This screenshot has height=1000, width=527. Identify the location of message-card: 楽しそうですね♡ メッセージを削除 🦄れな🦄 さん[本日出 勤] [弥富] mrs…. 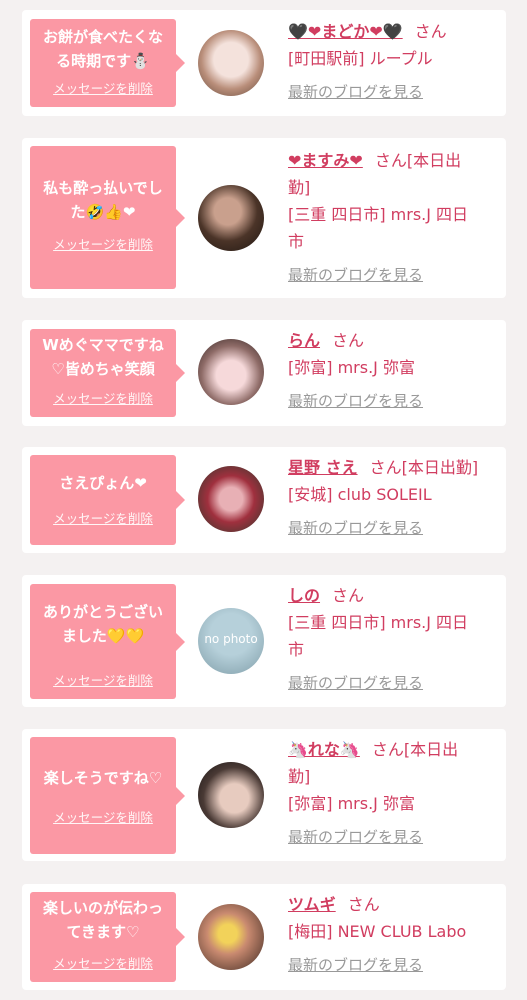
(264, 795).